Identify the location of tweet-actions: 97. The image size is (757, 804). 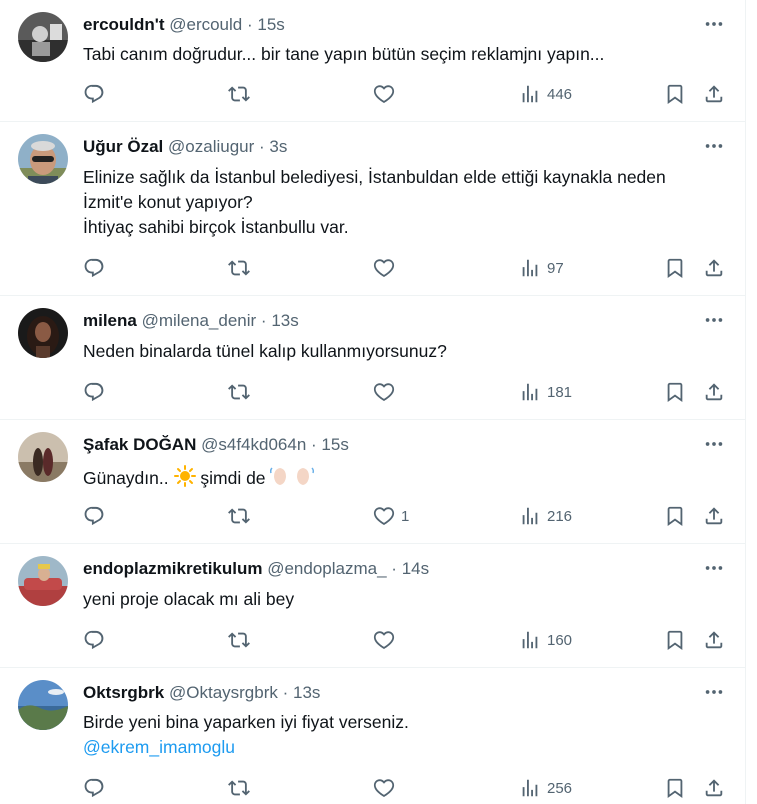
(413, 268).